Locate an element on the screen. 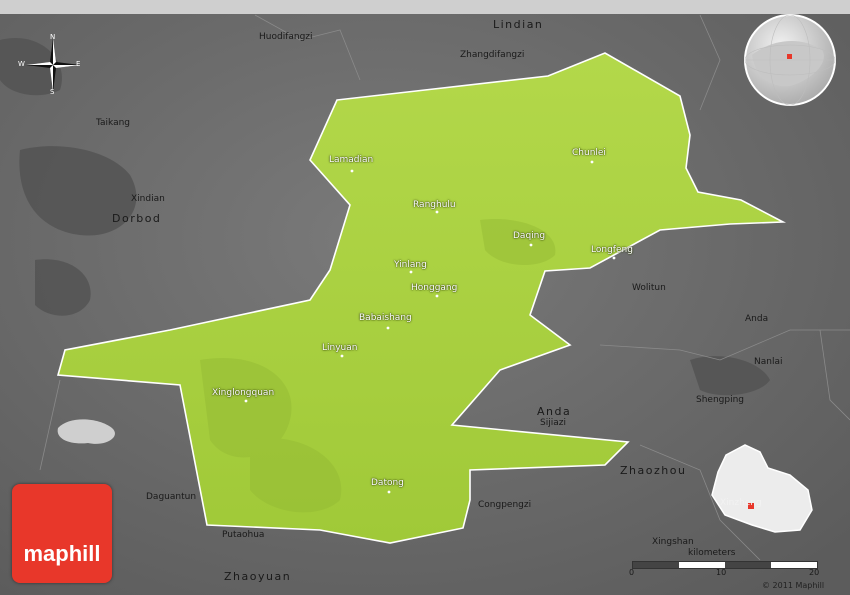 This screenshot has width=850, height=595. label-daguantun: Daguantun is located at coordinates (171, 497).